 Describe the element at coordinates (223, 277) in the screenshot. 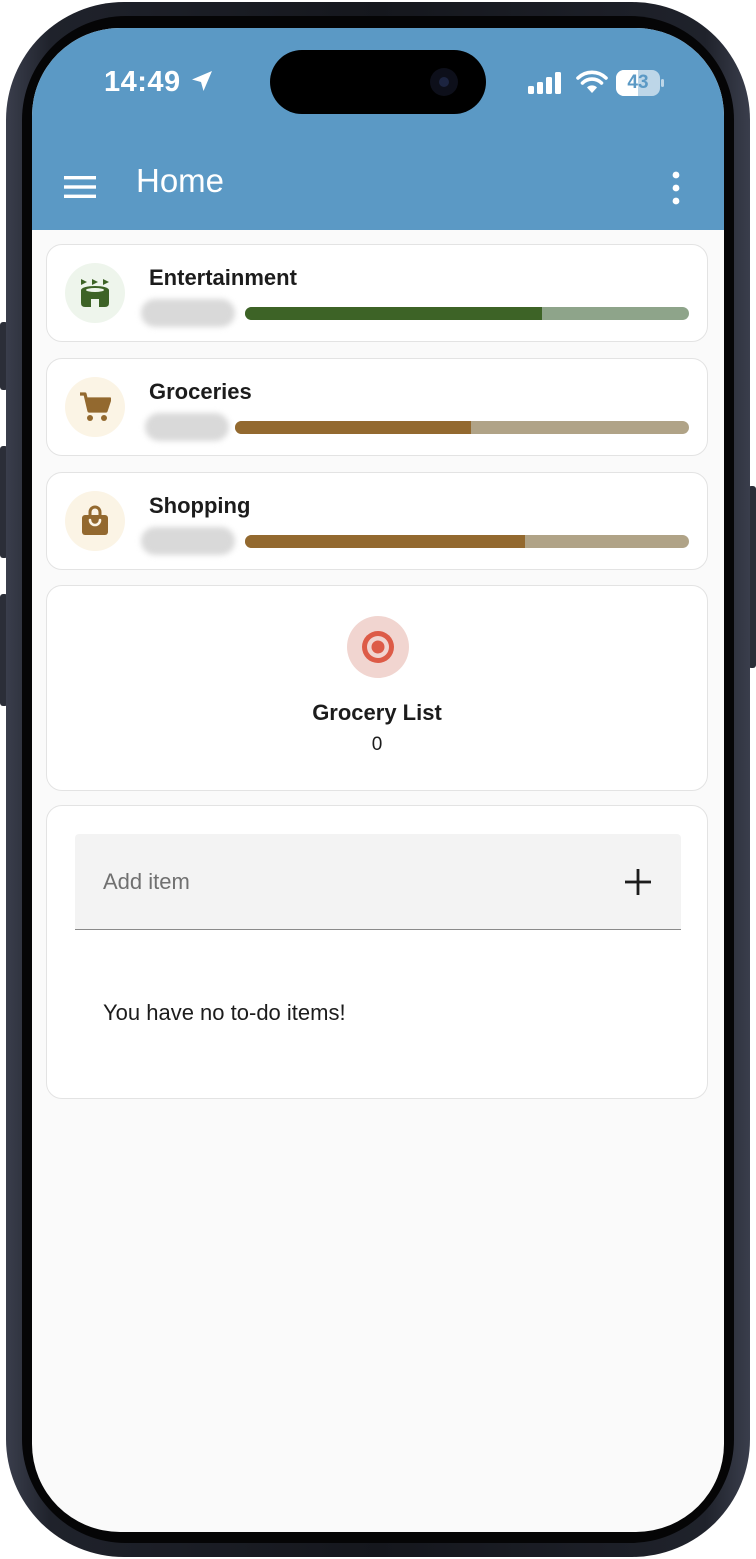

I see `budget-name: Entertainment` at that location.